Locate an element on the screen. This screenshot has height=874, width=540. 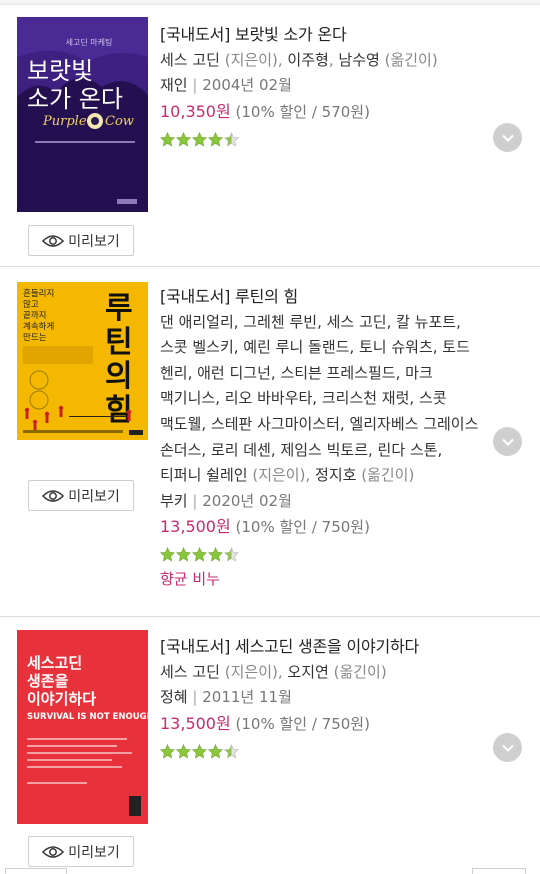
book-pubinfo: 부키 | 2020년 02월 is located at coordinates (226, 500).